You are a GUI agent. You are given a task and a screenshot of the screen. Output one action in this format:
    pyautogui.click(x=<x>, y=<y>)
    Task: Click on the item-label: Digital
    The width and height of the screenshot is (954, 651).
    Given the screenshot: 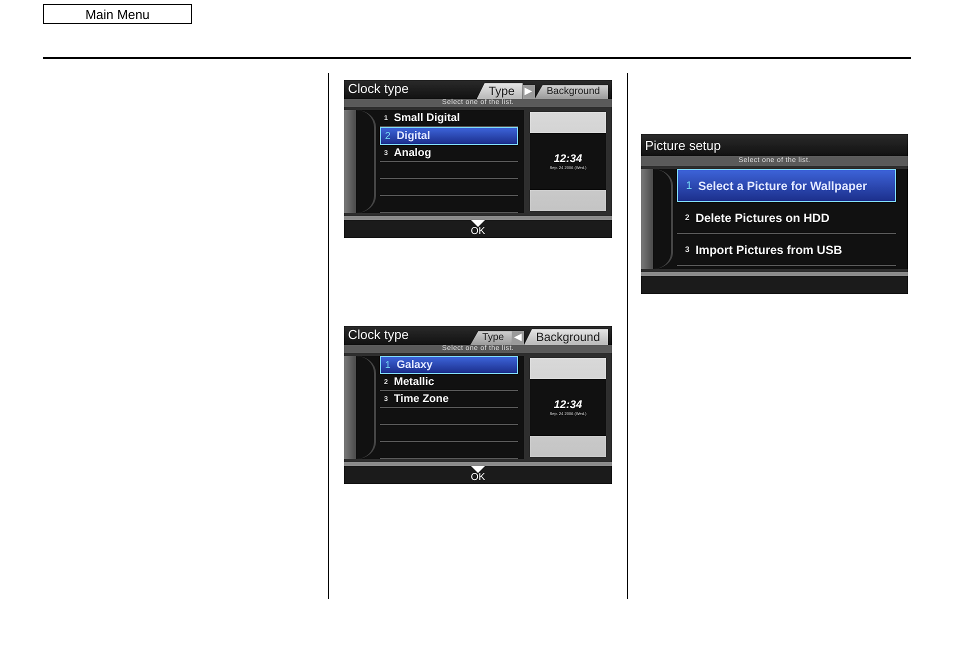 What is the action you would take?
    pyautogui.click(x=413, y=136)
    